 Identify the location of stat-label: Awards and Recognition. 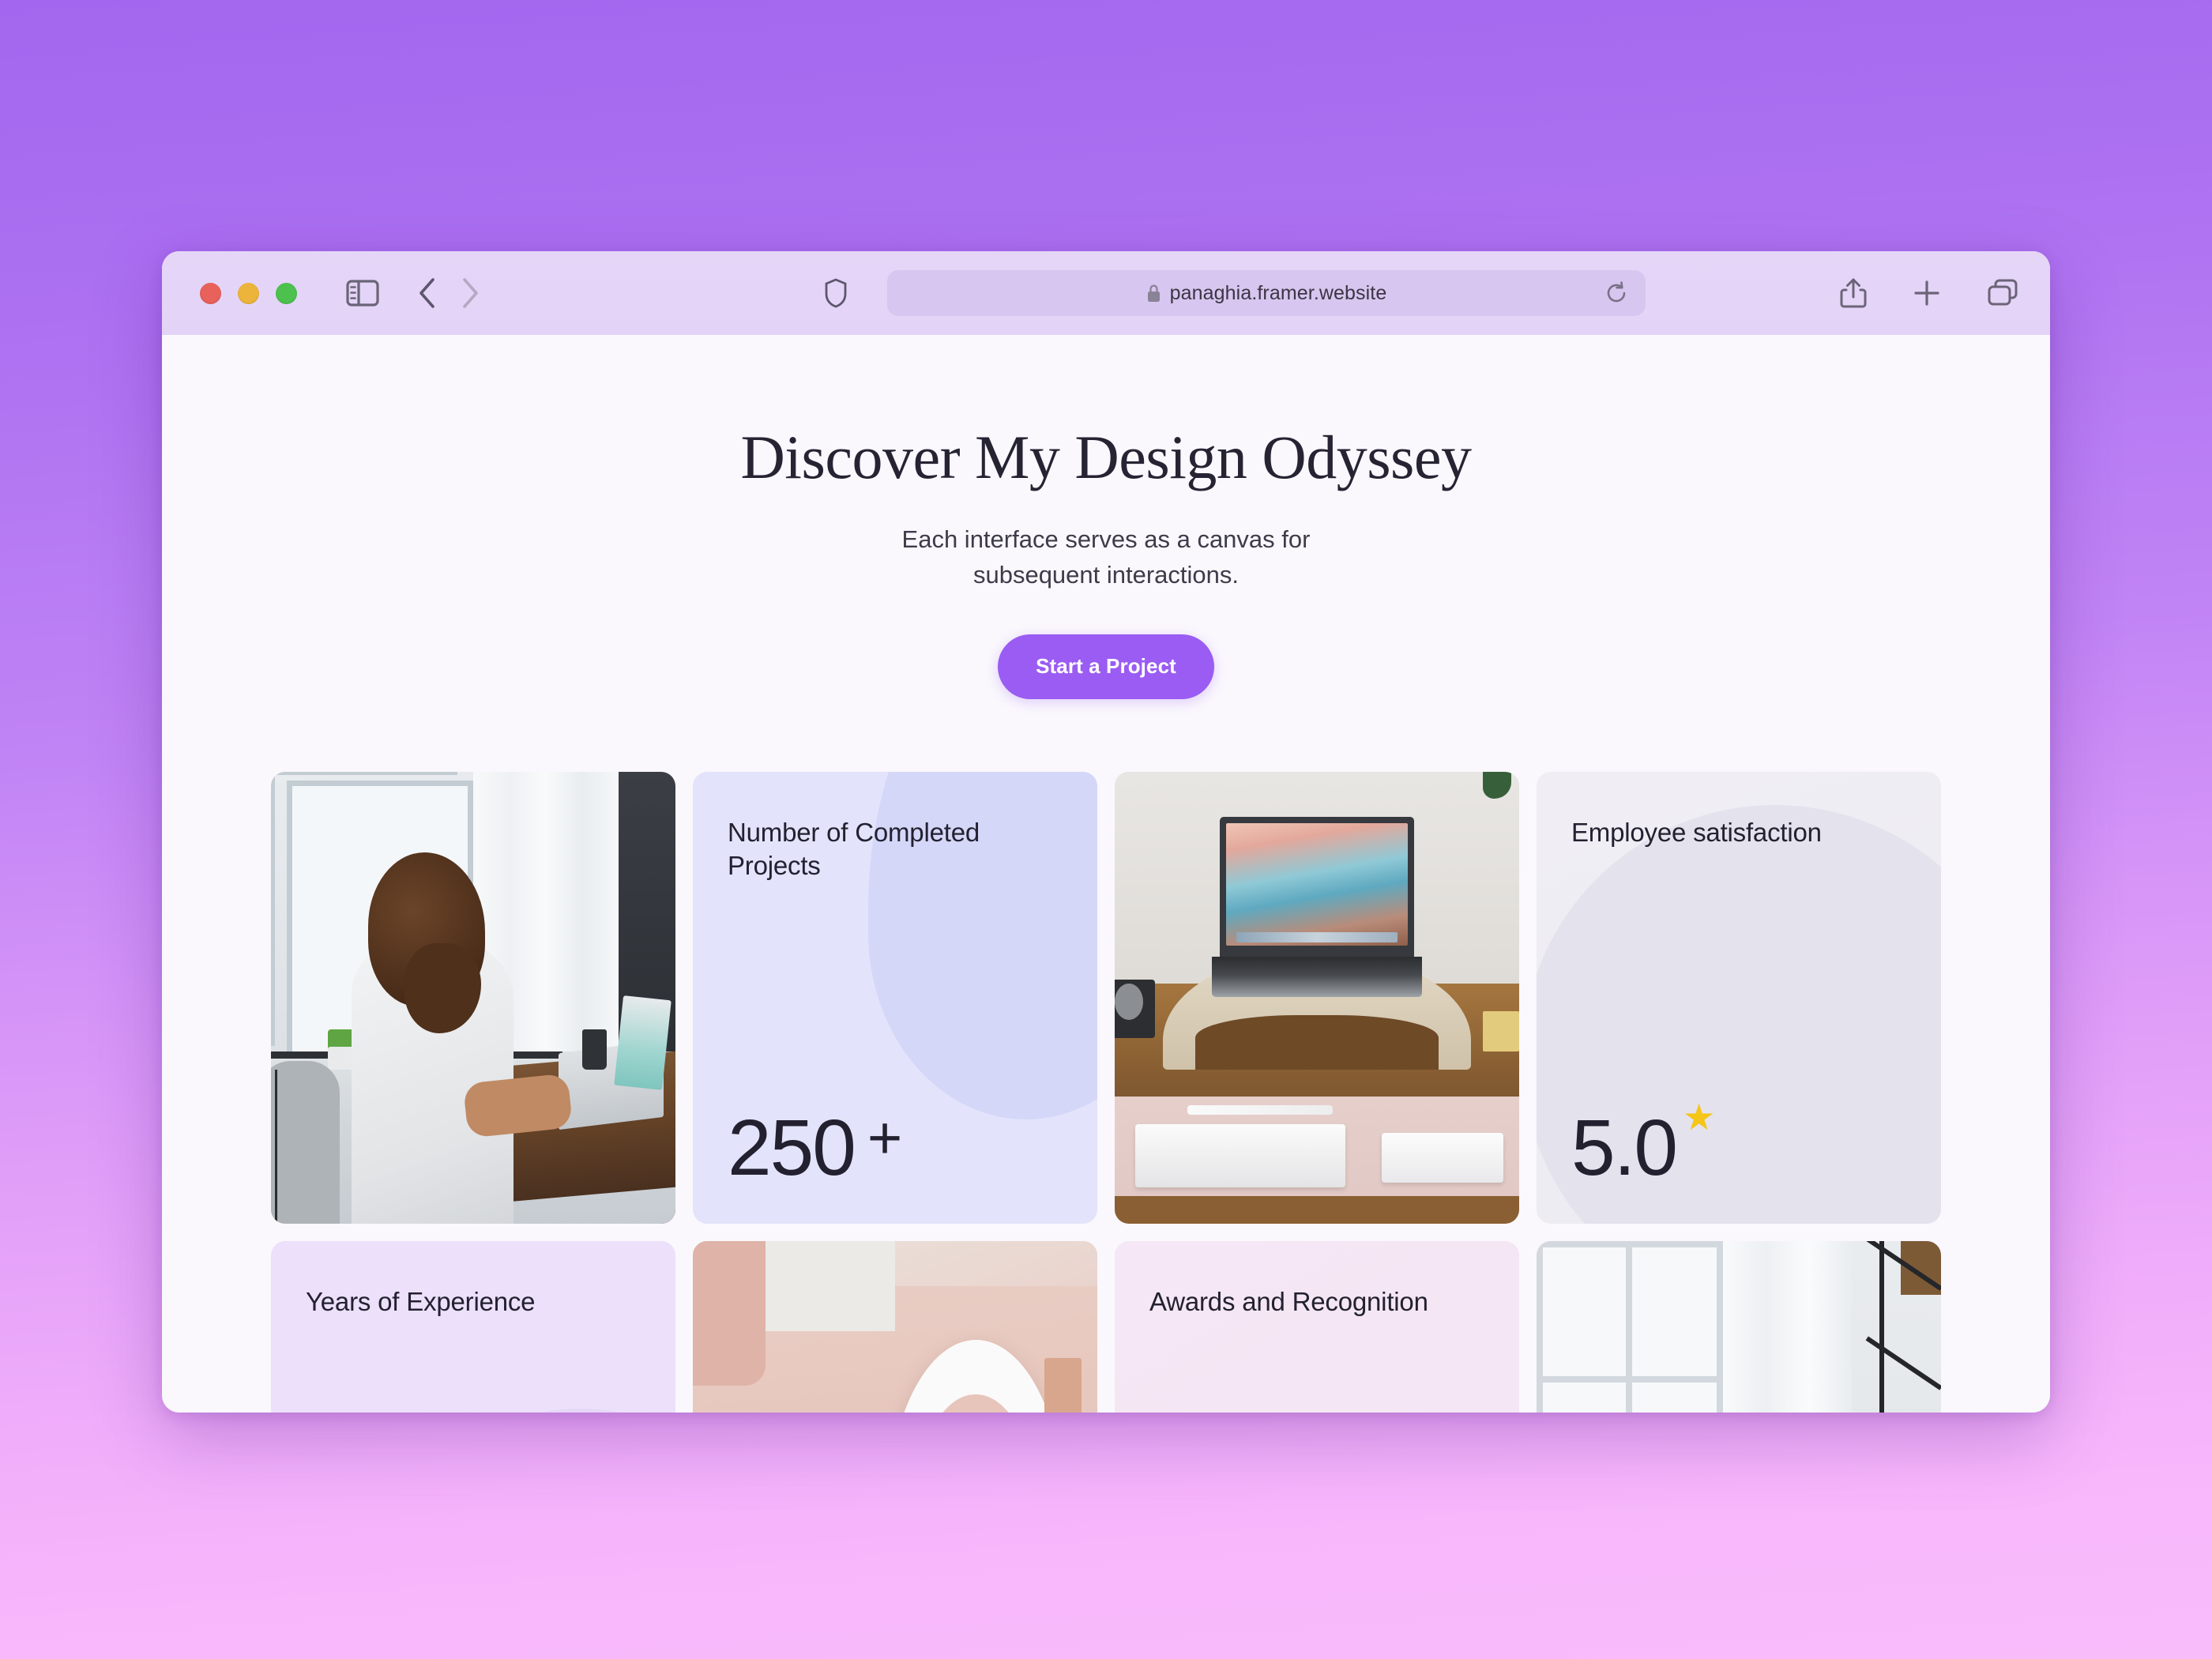
(1289, 1301).